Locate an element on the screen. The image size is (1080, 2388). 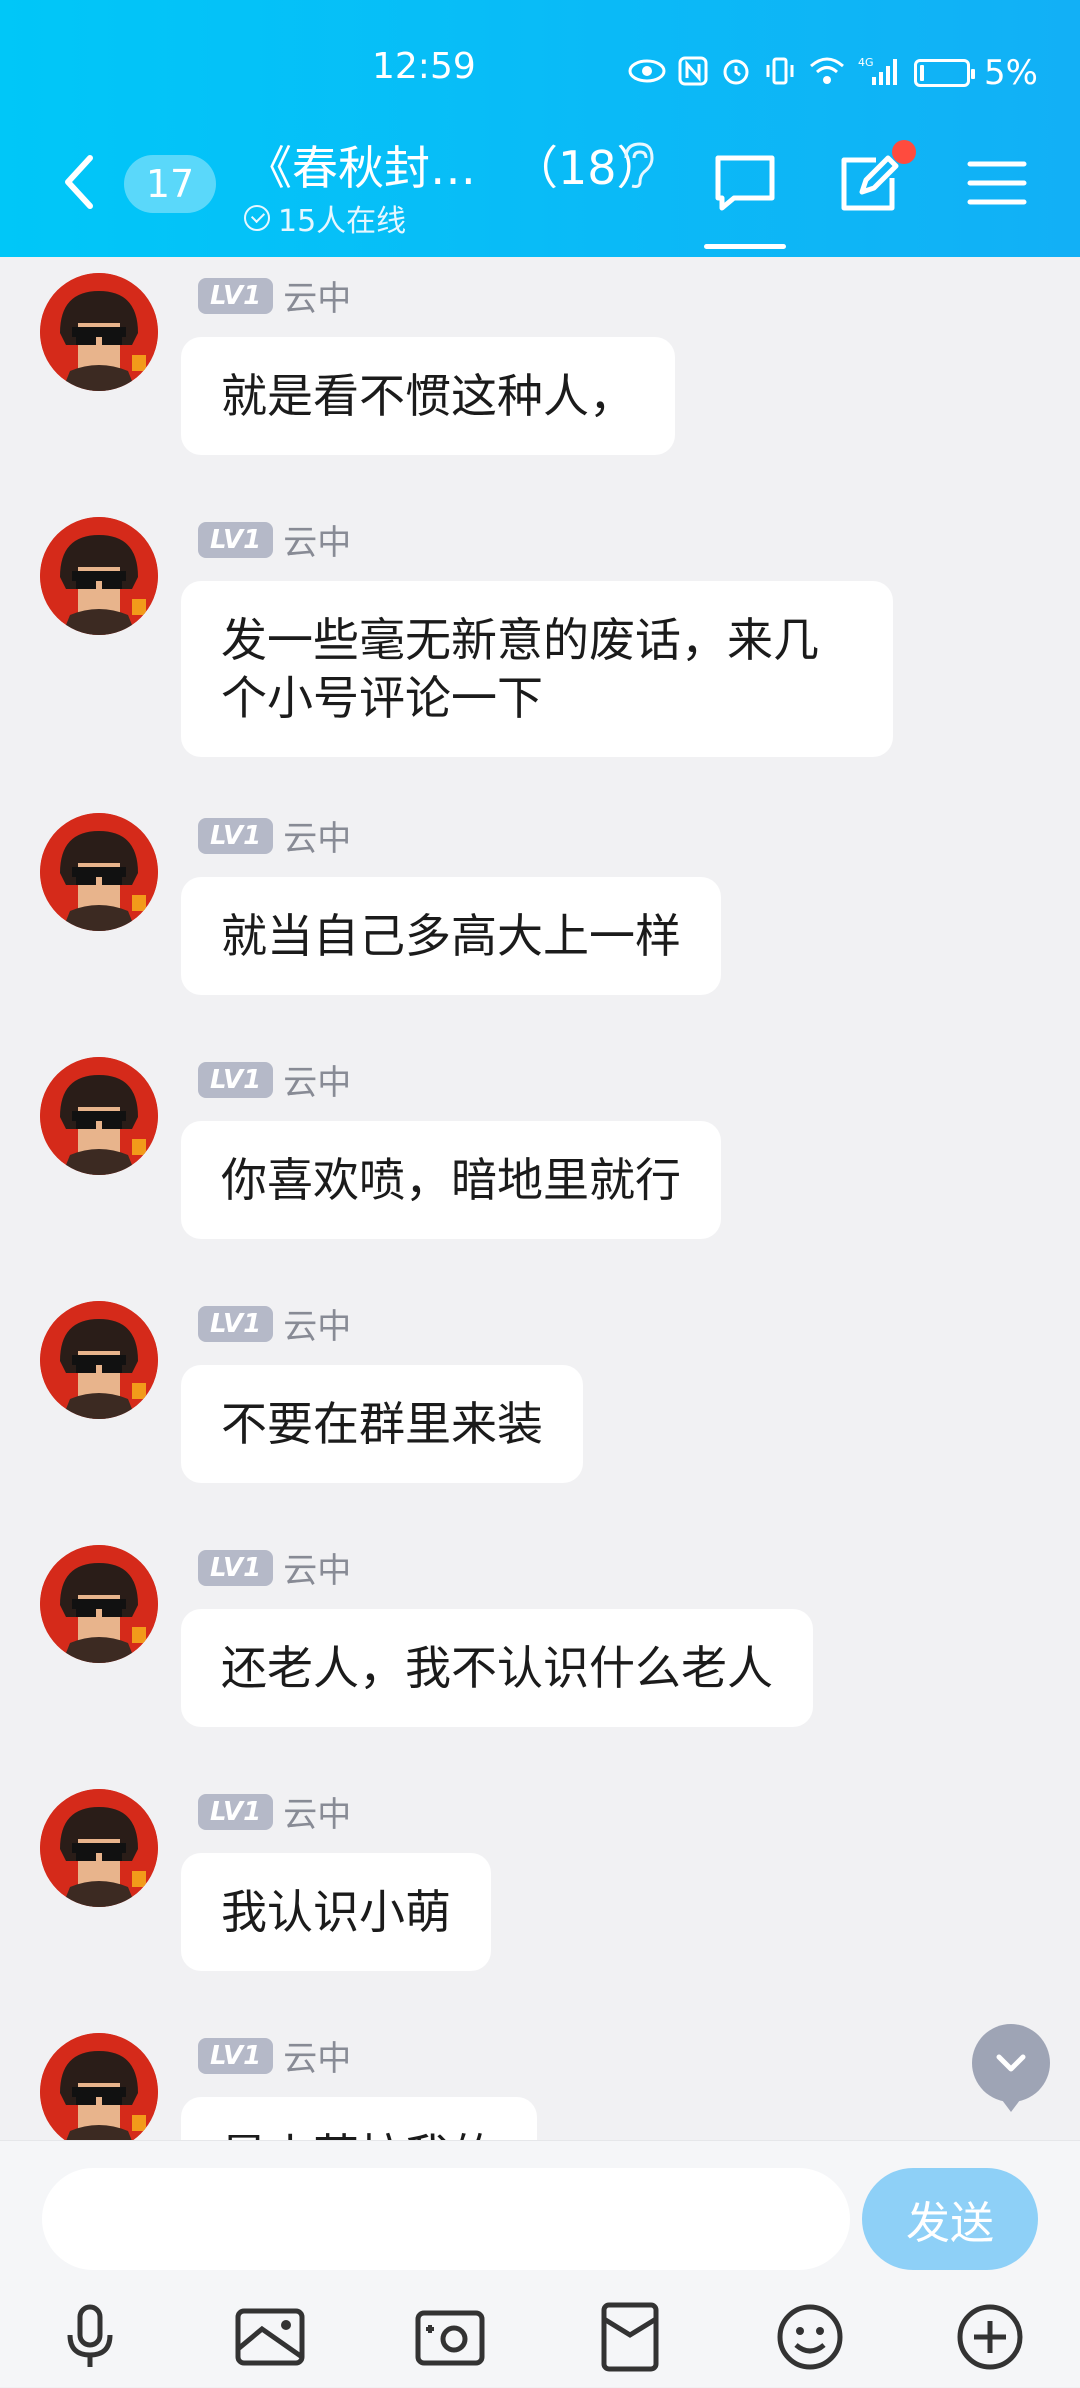
hamburger-menu-icon is located at coordinates (997, 183).